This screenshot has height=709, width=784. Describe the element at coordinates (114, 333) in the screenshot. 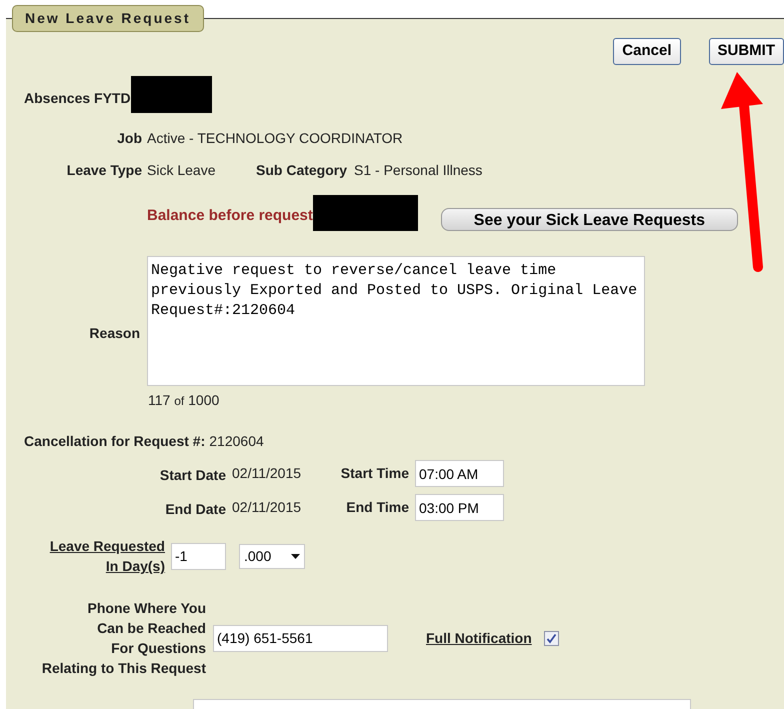

I see `field-label: Reason` at that location.